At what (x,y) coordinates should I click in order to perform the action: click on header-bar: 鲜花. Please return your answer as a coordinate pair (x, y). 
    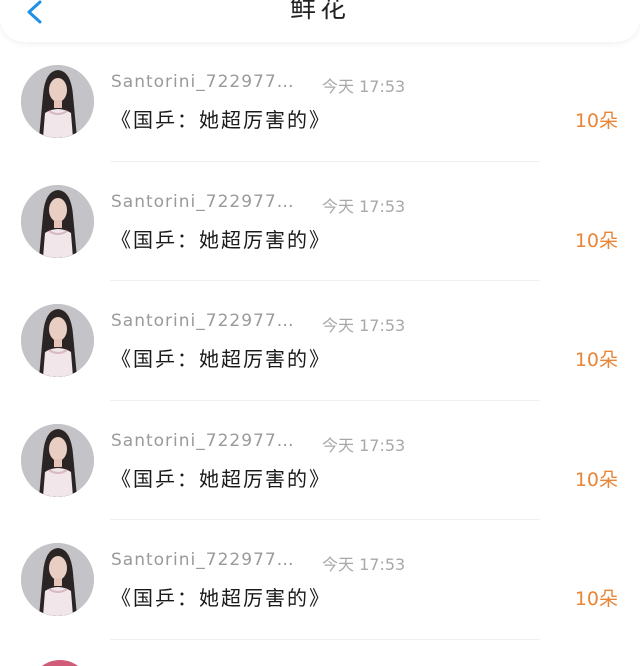
    Looking at the image, I should click on (320, 21).